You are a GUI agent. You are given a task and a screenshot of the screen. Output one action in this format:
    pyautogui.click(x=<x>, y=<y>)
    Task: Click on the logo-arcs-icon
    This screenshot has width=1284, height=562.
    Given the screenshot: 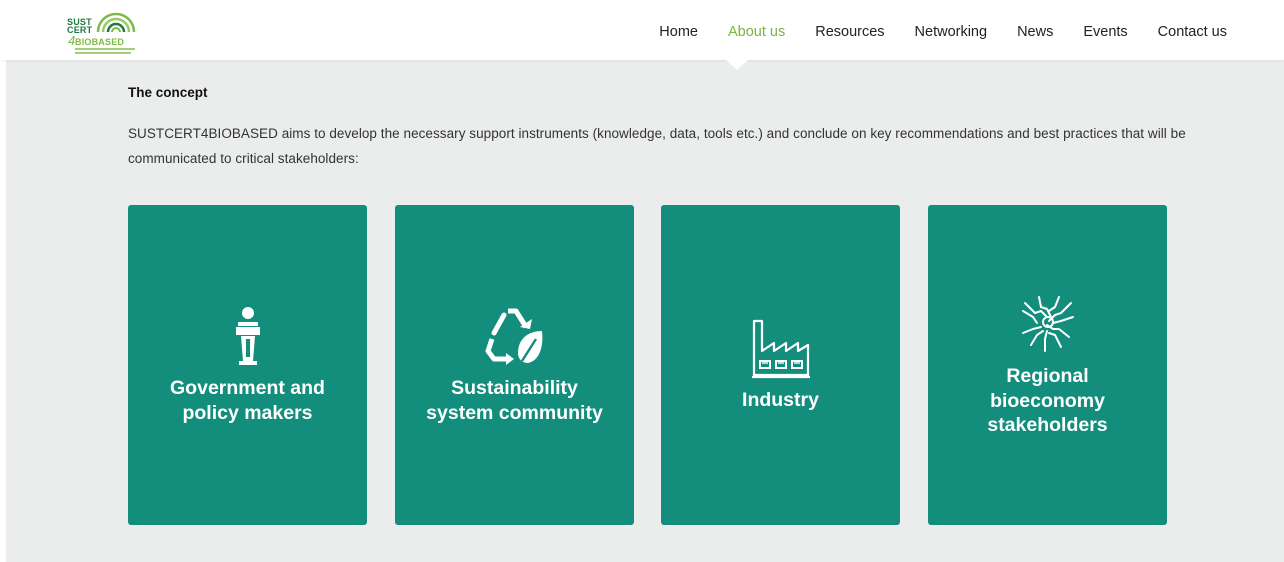 What is the action you would take?
    pyautogui.click(x=116, y=22)
    